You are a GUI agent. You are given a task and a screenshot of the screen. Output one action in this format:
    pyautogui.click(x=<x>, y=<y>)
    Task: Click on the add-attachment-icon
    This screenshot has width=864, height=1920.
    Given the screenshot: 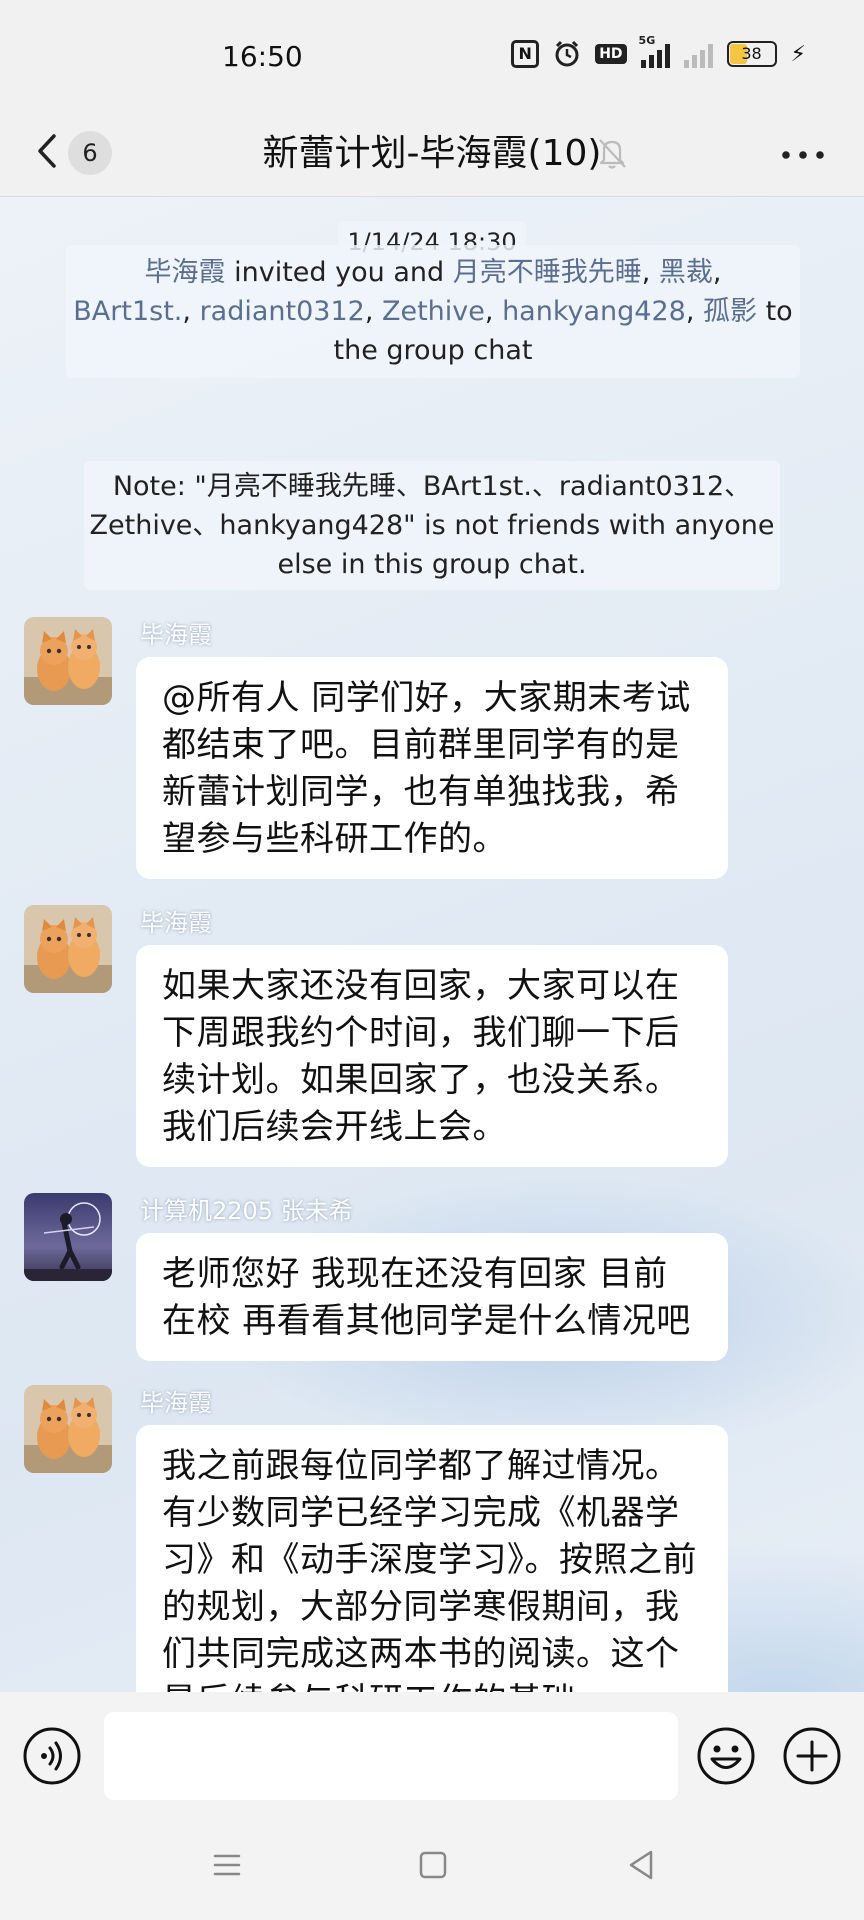 What is the action you would take?
    pyautogui.click(x=812, y=1756)
    